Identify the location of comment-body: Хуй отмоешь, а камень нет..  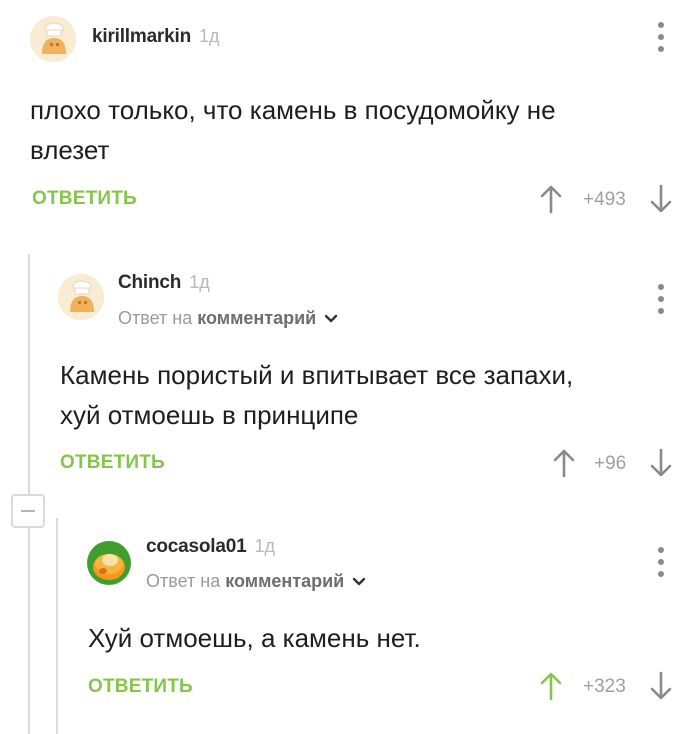
(373, 638).